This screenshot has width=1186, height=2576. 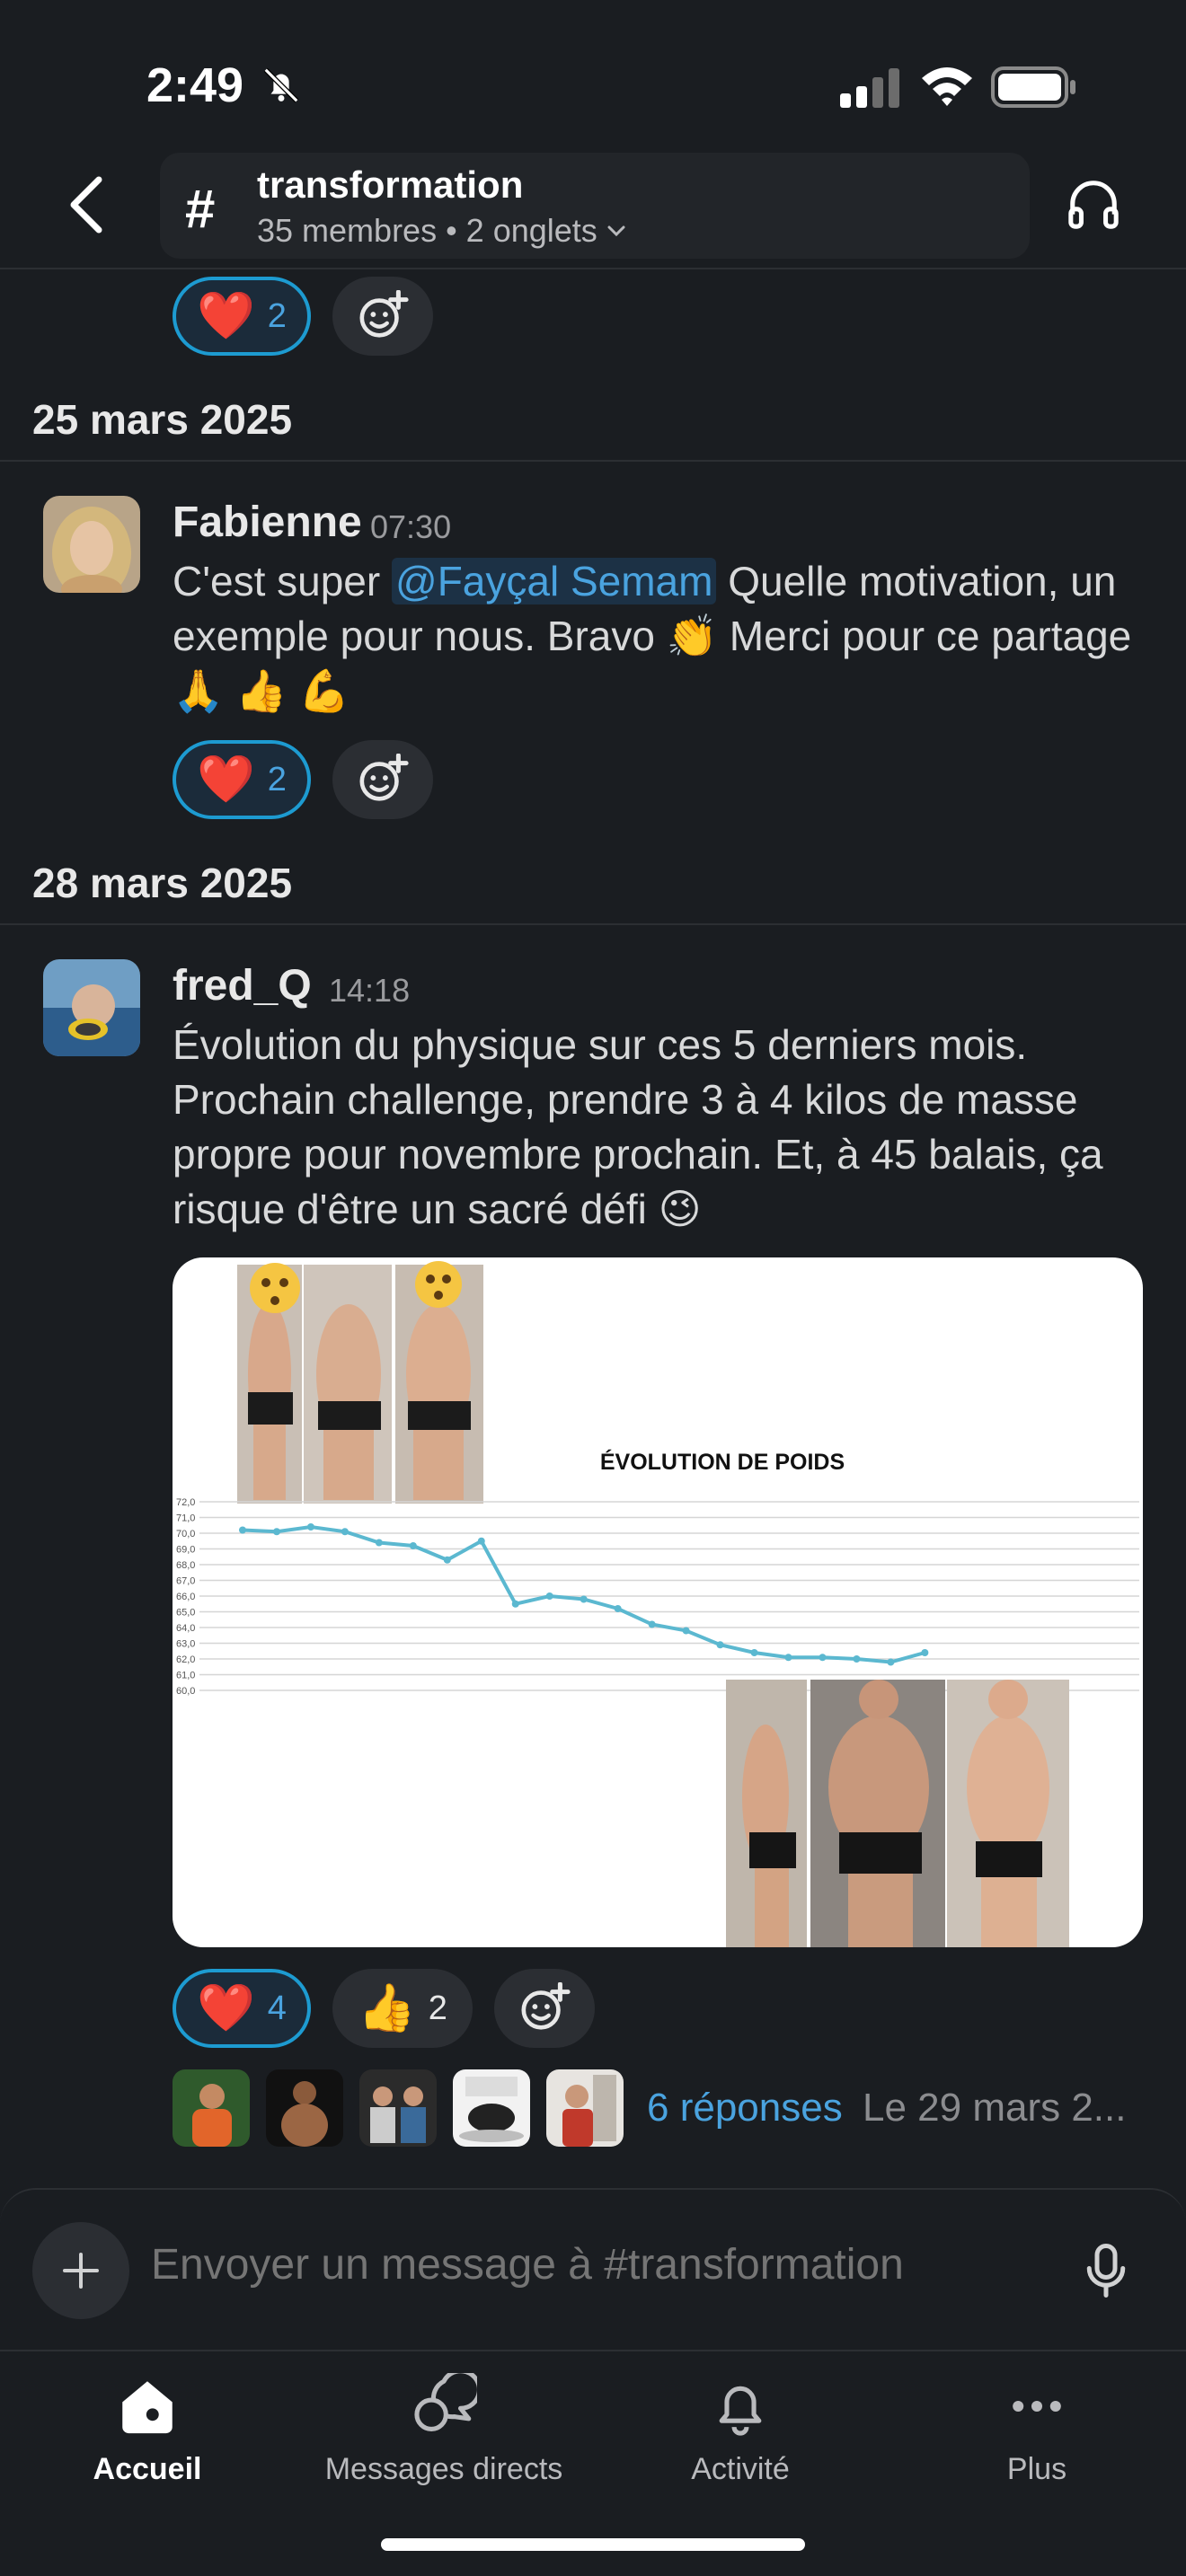 What do you see at coordinates (267, 522) in the screenshot?
I see `message-author: Fabienne` at bounding box center [267, 522].